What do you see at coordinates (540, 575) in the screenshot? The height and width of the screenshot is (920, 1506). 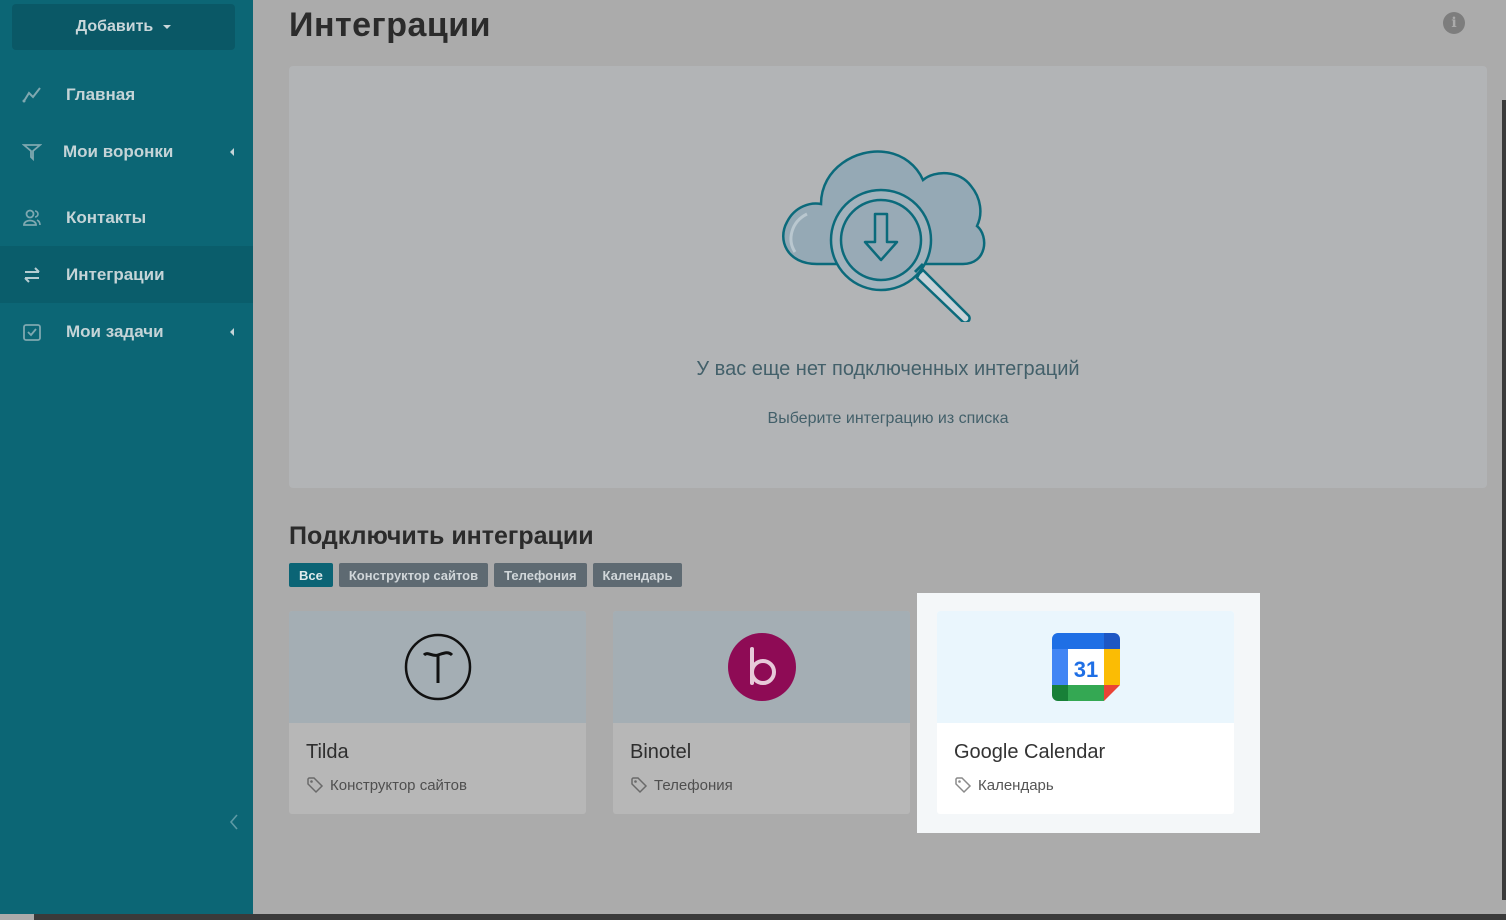 I see `filter-telephony: Телефония` at bounding box center [540, 575].